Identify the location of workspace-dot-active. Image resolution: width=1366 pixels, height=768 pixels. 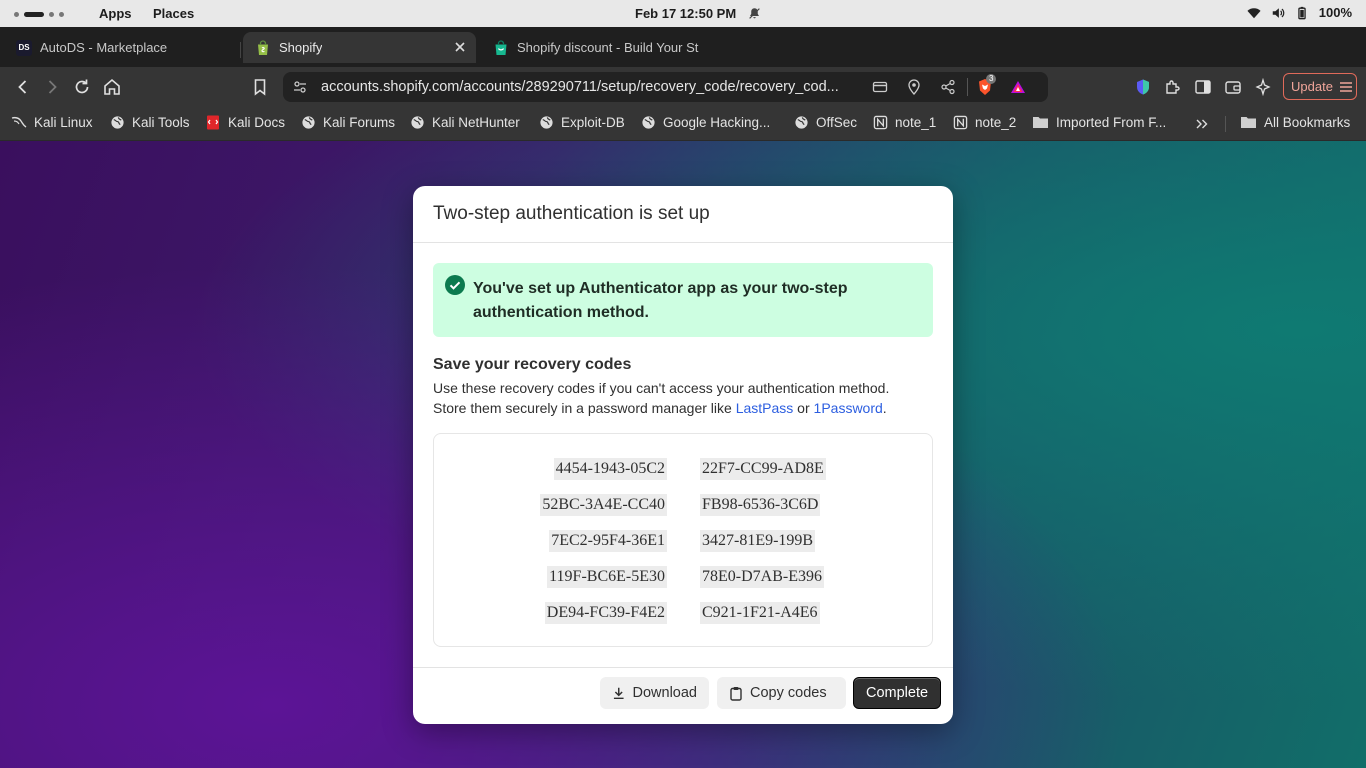
(34, 14).